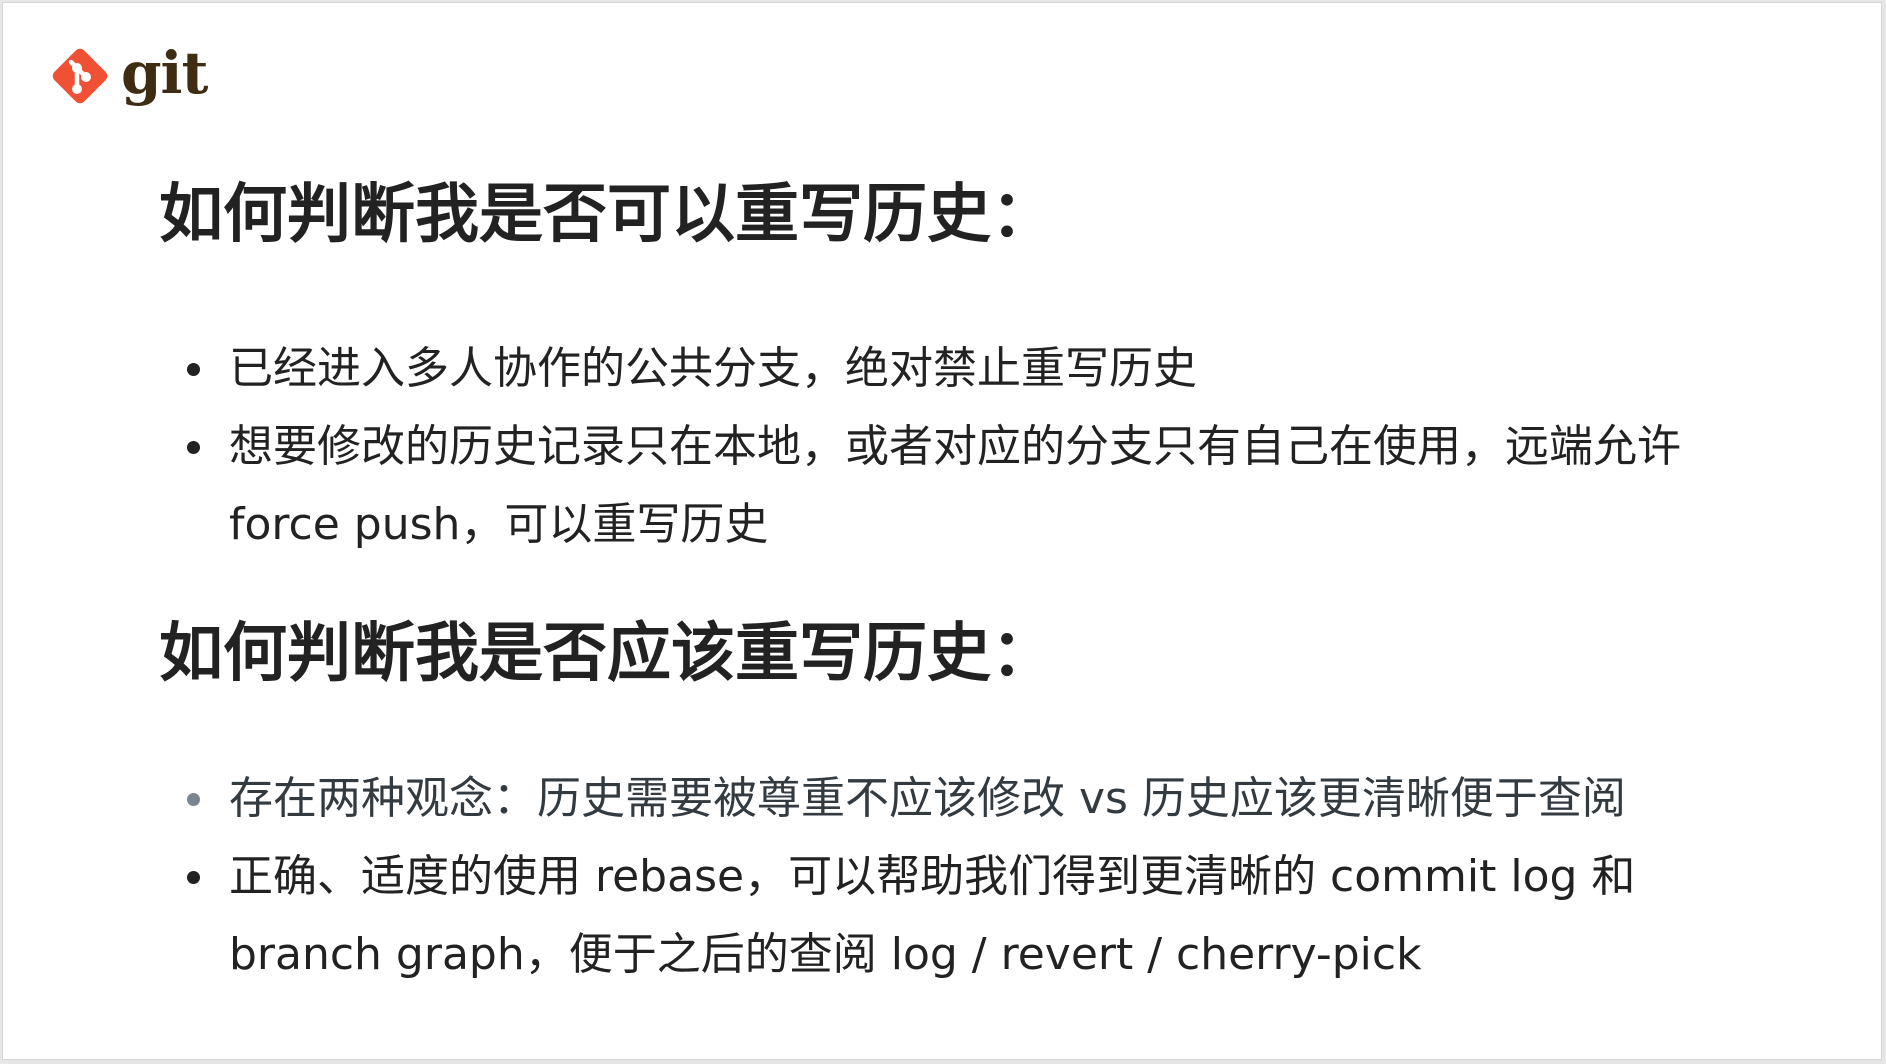 The width and height of the screenshot is (1886, 1064). I want to click on list-item: 存在两种观念：历史需要被尊重不应该修改 vs 历史应该更清晰便于查阅, so click(951, 799).